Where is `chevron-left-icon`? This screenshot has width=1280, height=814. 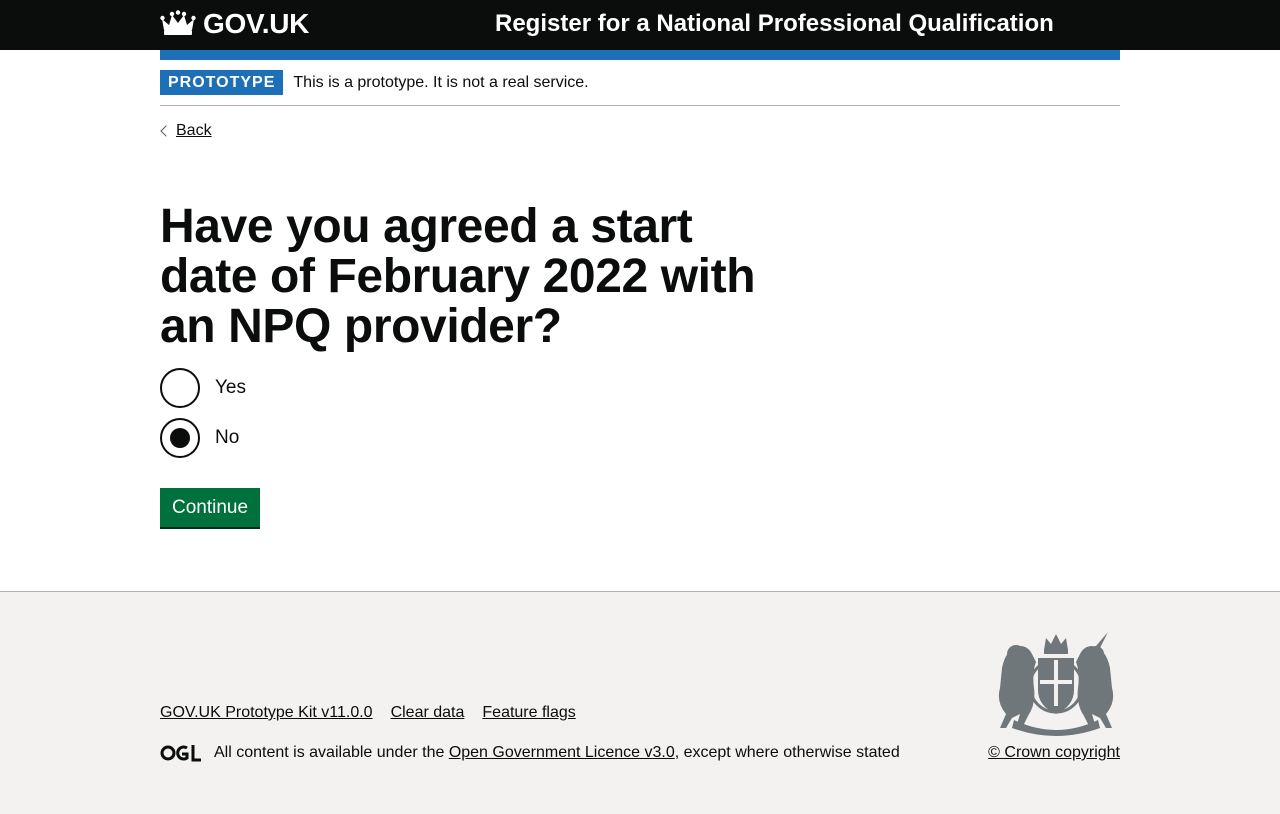
chevron-left-icon is located at coordinates (166, 131).